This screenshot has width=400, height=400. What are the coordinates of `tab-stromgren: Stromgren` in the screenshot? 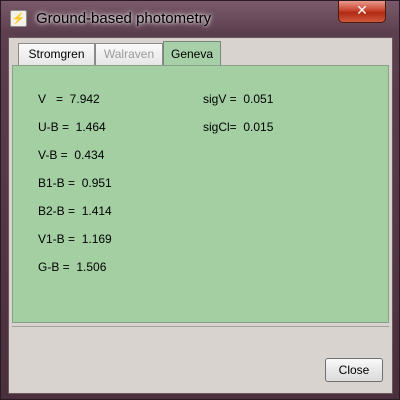 It's located at (56, 54).